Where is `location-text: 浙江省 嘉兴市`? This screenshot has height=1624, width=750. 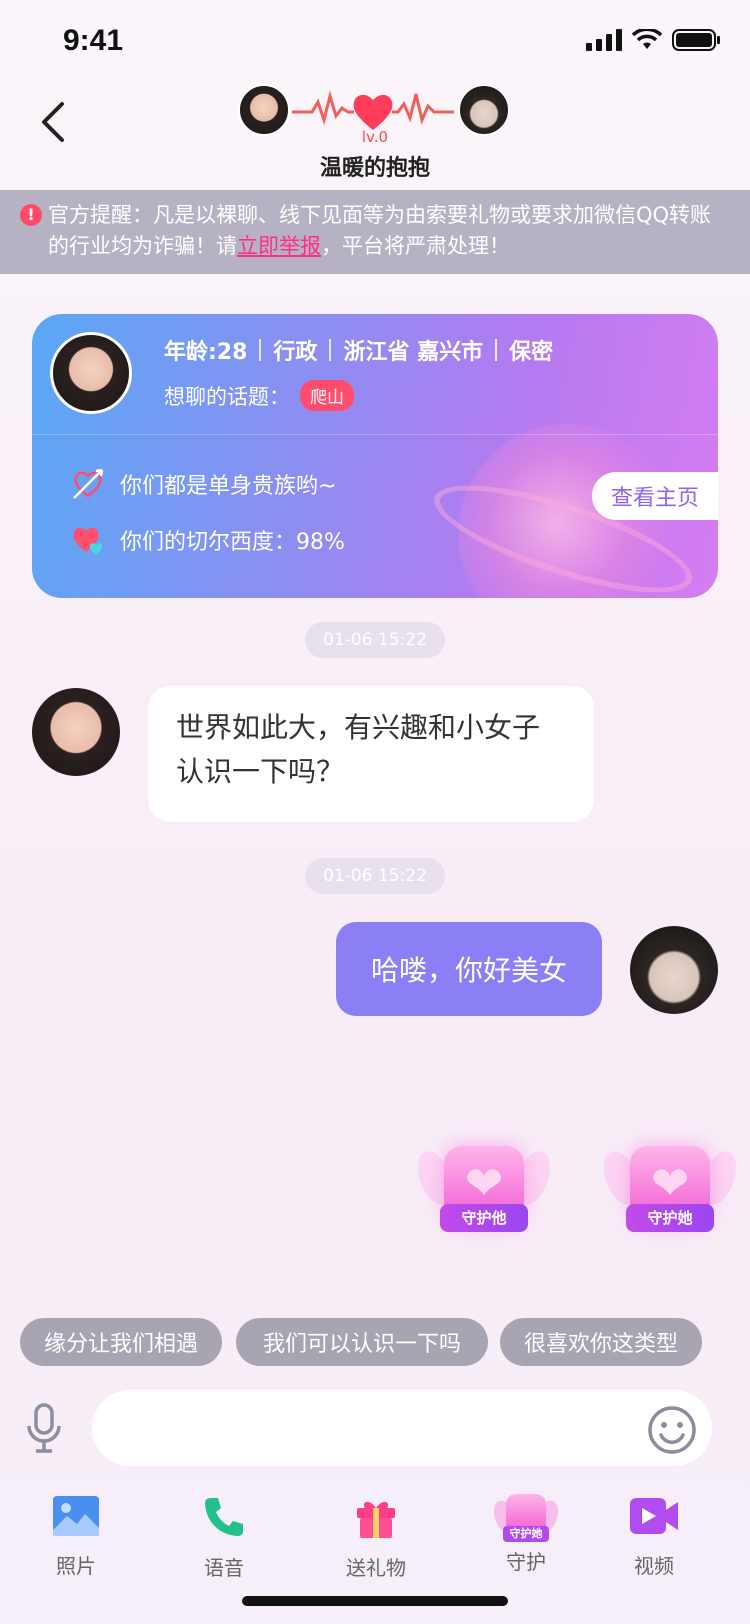 location-text: 浙江省 嘉兴市 is located at coordinates (413, 352).